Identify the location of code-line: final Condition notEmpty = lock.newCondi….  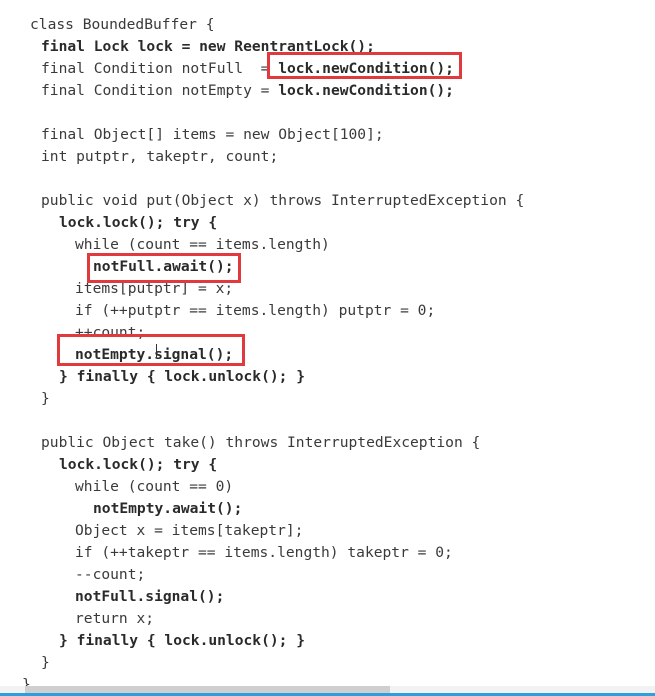
(247, 91).